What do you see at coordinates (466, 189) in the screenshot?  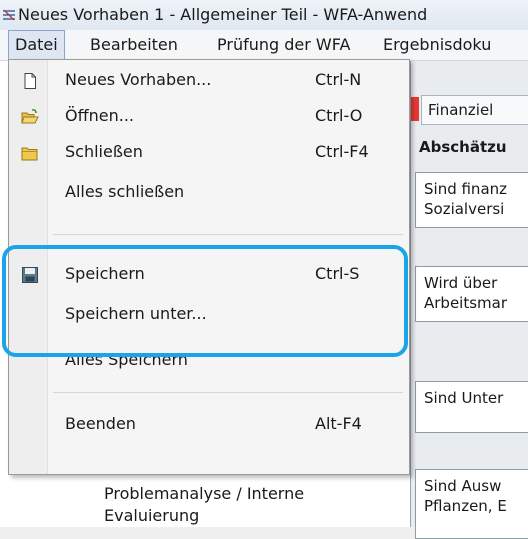 I see `question-line1: Sind finanz` at bounding box center [466, 189].